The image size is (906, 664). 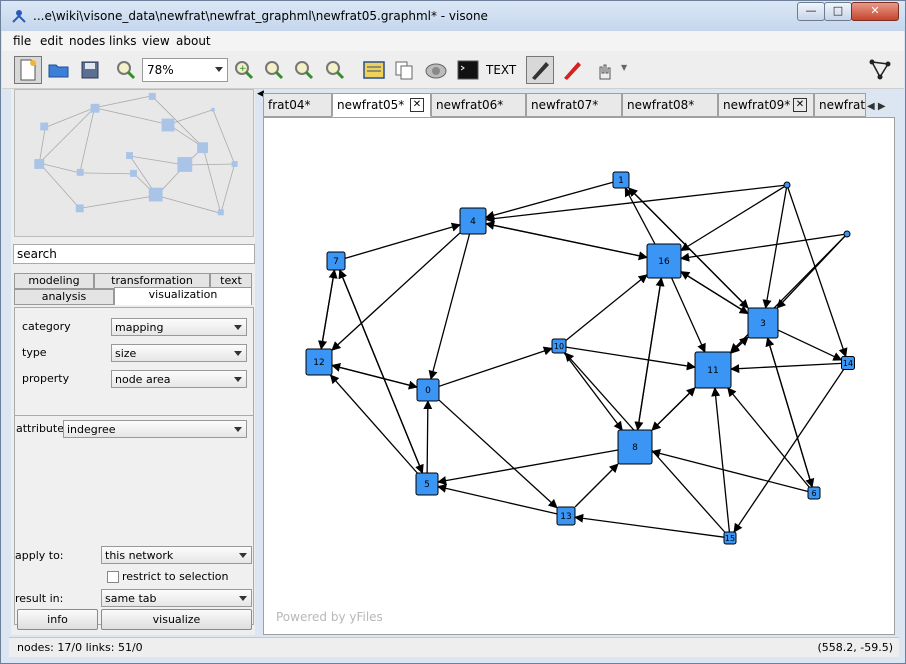 I want to click on category-value: mapping, so click(x=139, y=327).